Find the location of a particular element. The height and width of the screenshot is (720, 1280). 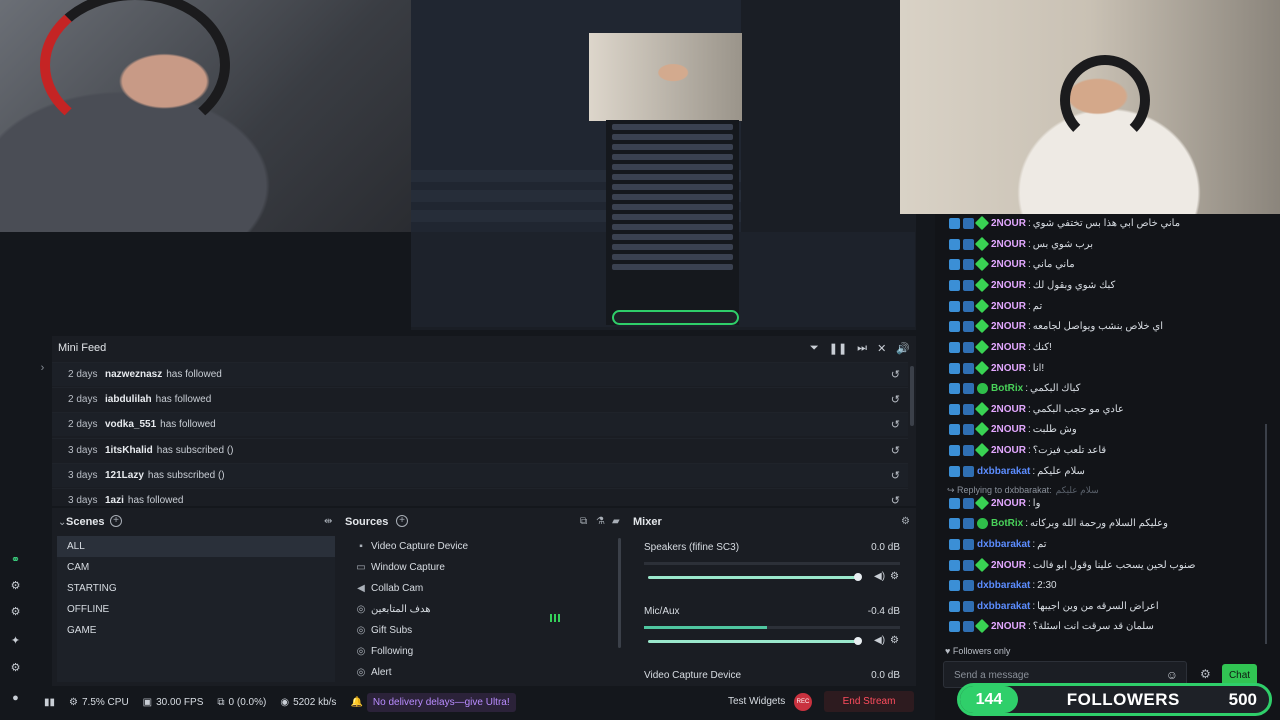

folder-add-icon: ▰ is located at coordinates (616, 521).